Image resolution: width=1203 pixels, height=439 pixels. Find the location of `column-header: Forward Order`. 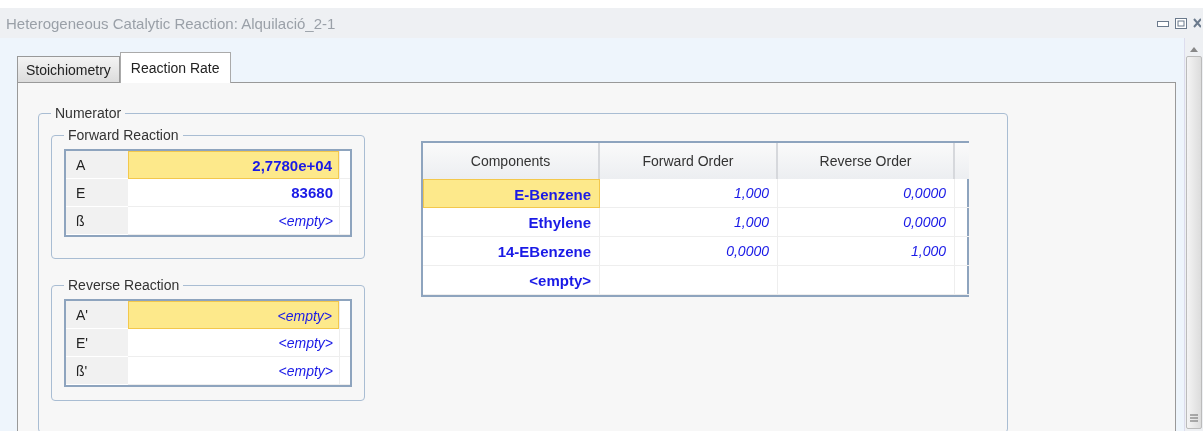

column-header: Forward Order is located at coordinates (689, 161).